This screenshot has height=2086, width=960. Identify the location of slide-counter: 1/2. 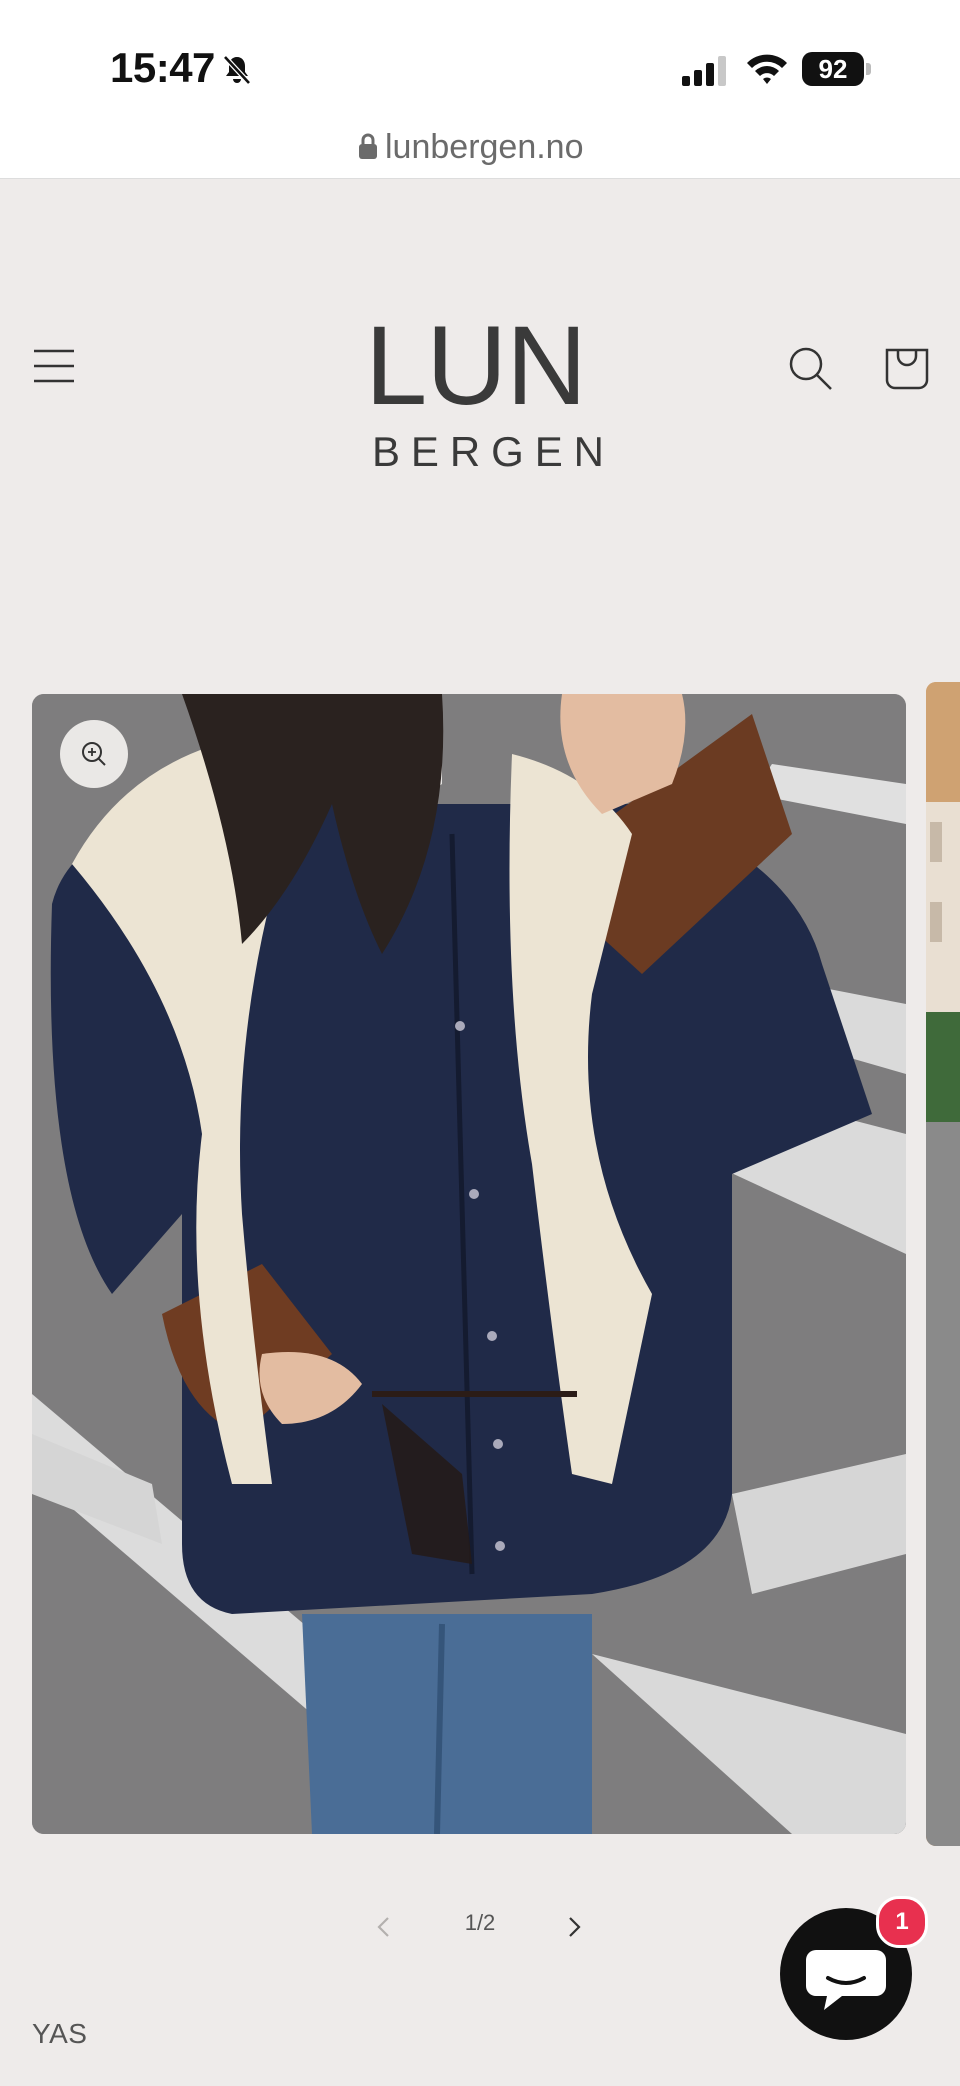
(480, 1922).